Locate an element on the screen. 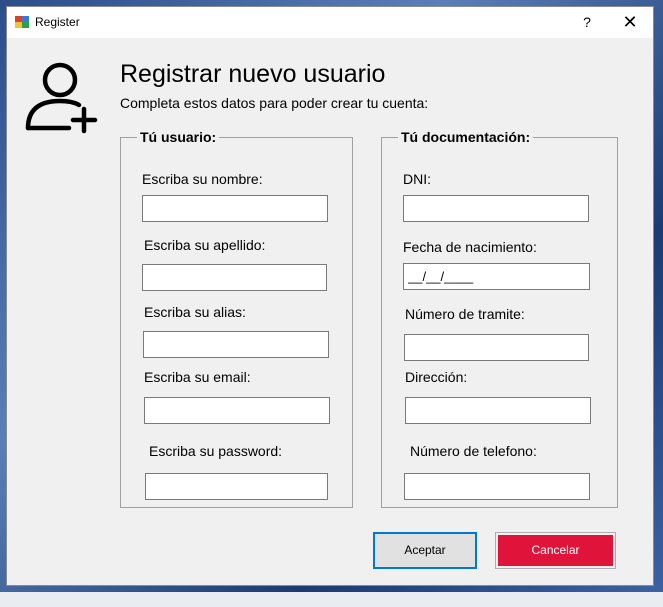 This screenshot has height=607, width=663. address-label: Dirección: is located at coordinates (436, 377).